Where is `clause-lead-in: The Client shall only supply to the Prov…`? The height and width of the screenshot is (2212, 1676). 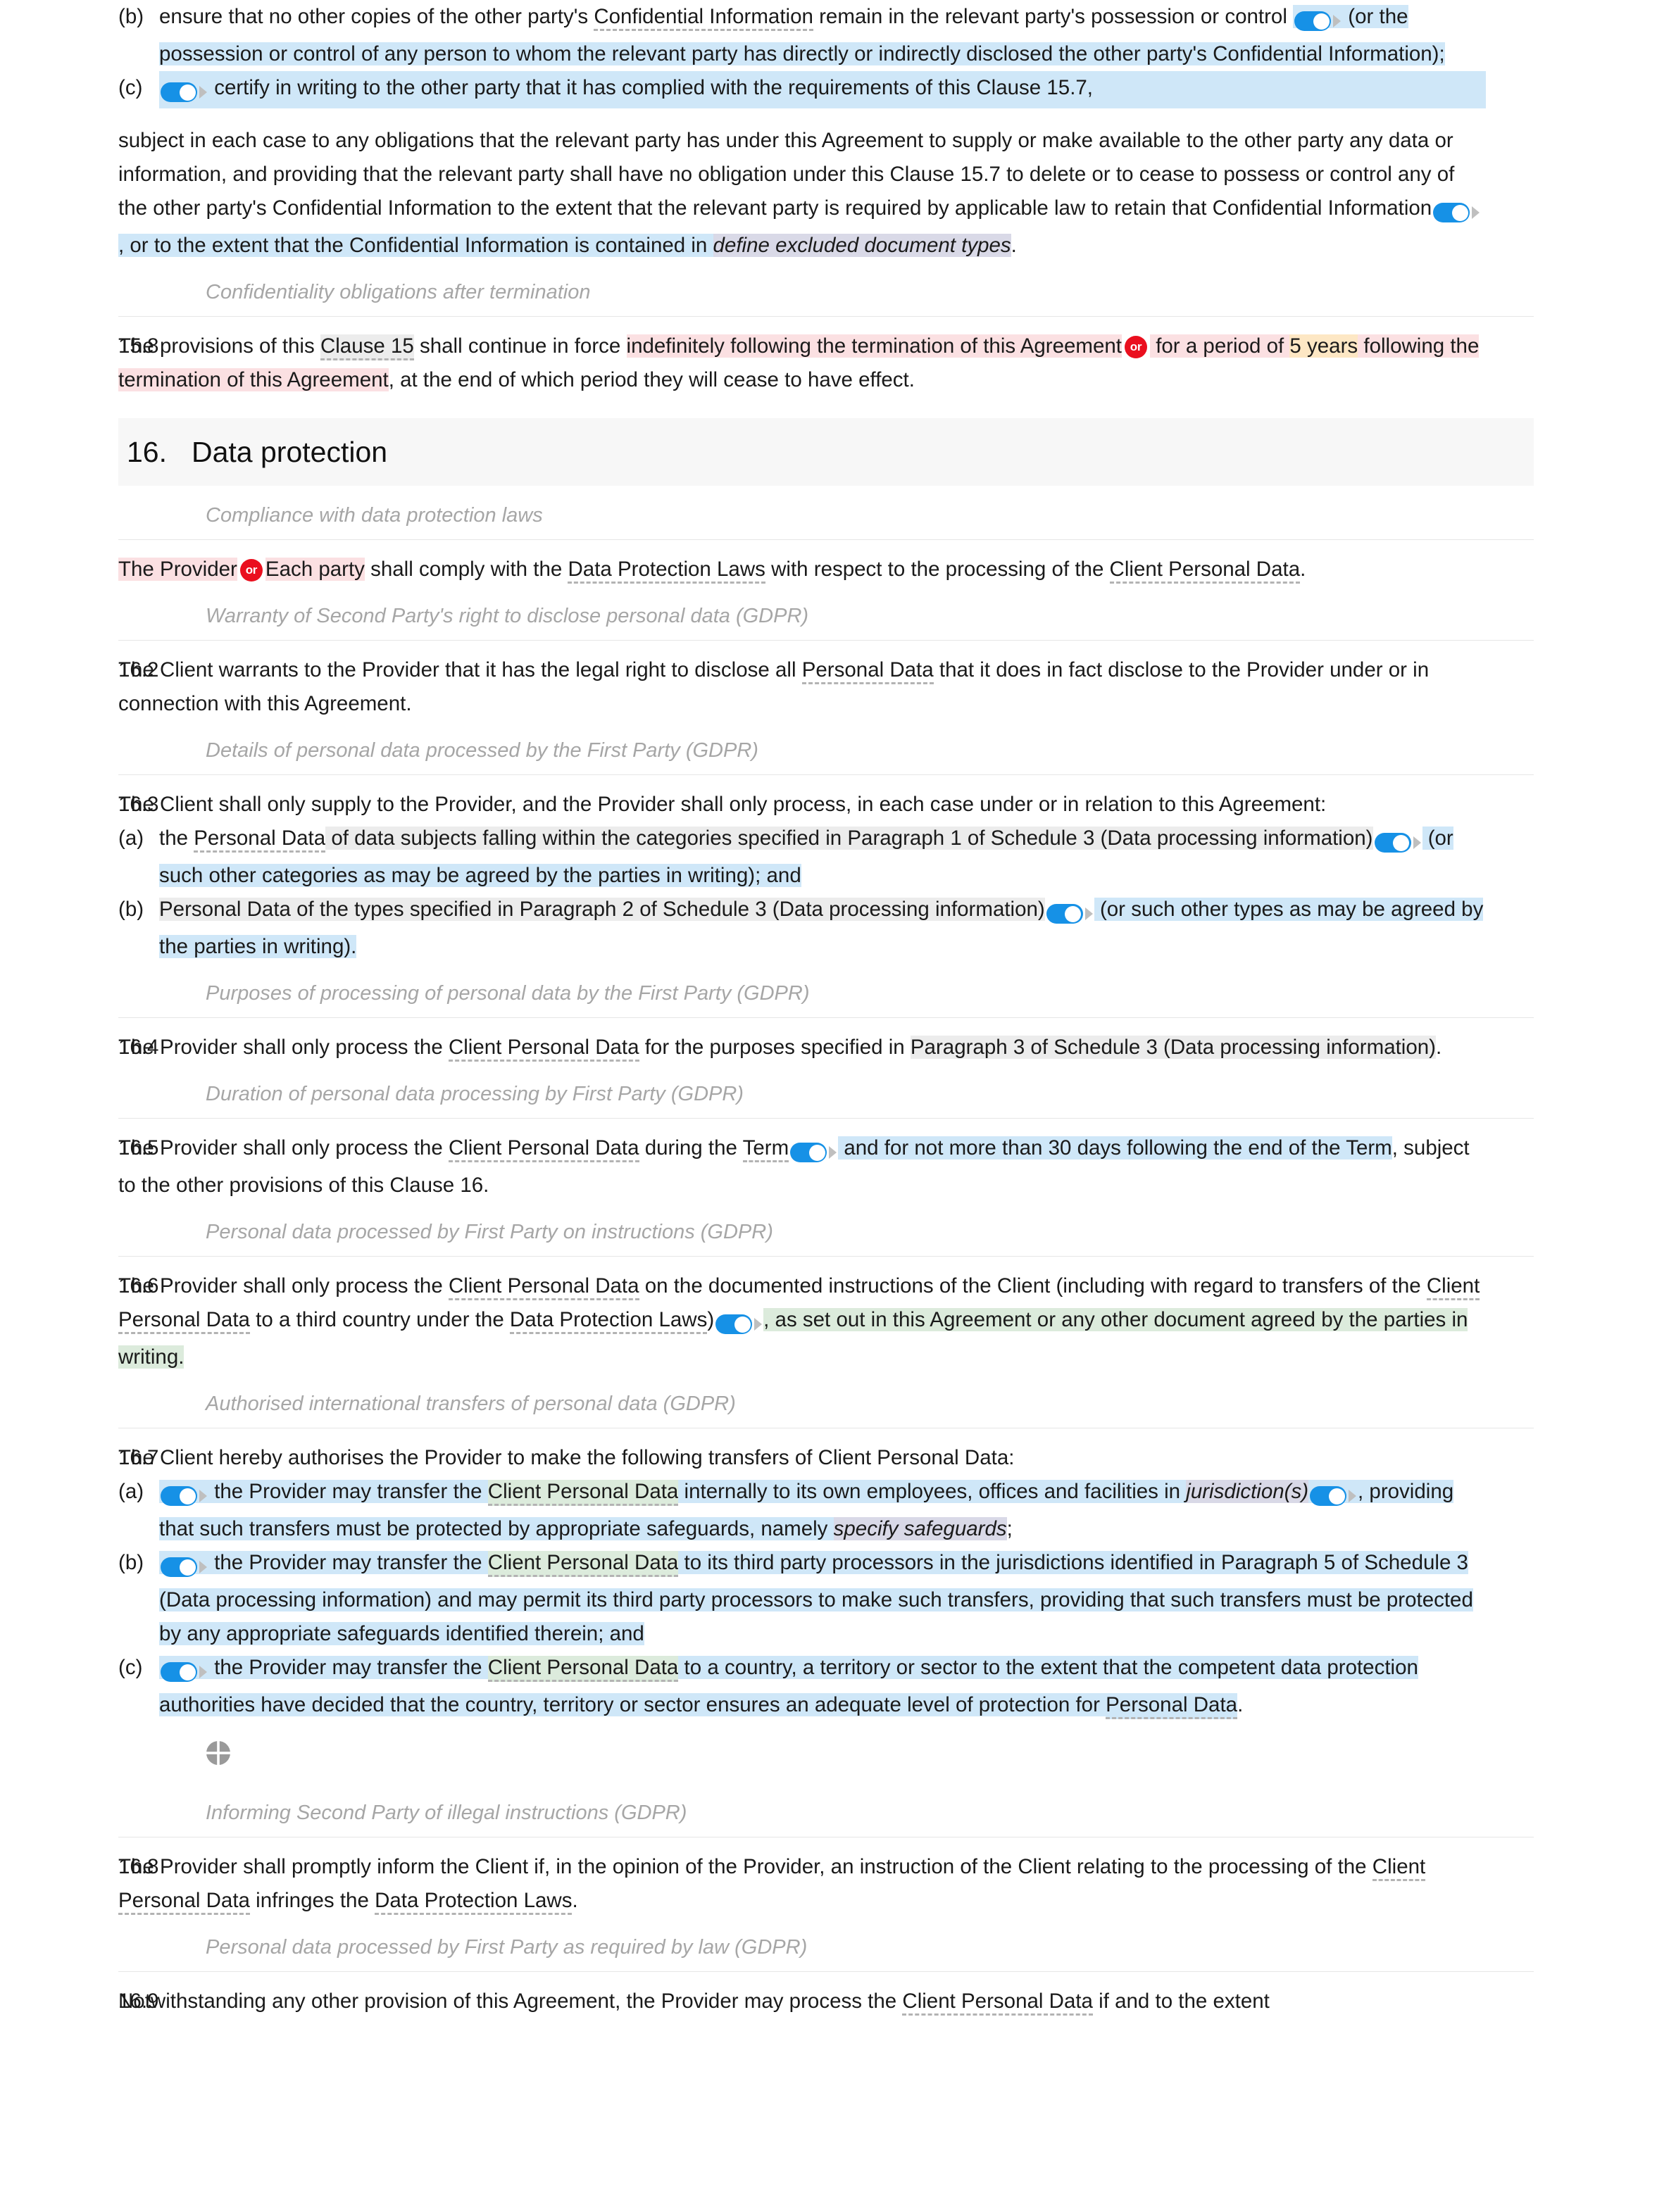 clause-lead-in: The Client shall only supply to the Prov… is located at coordinates (722, 805).